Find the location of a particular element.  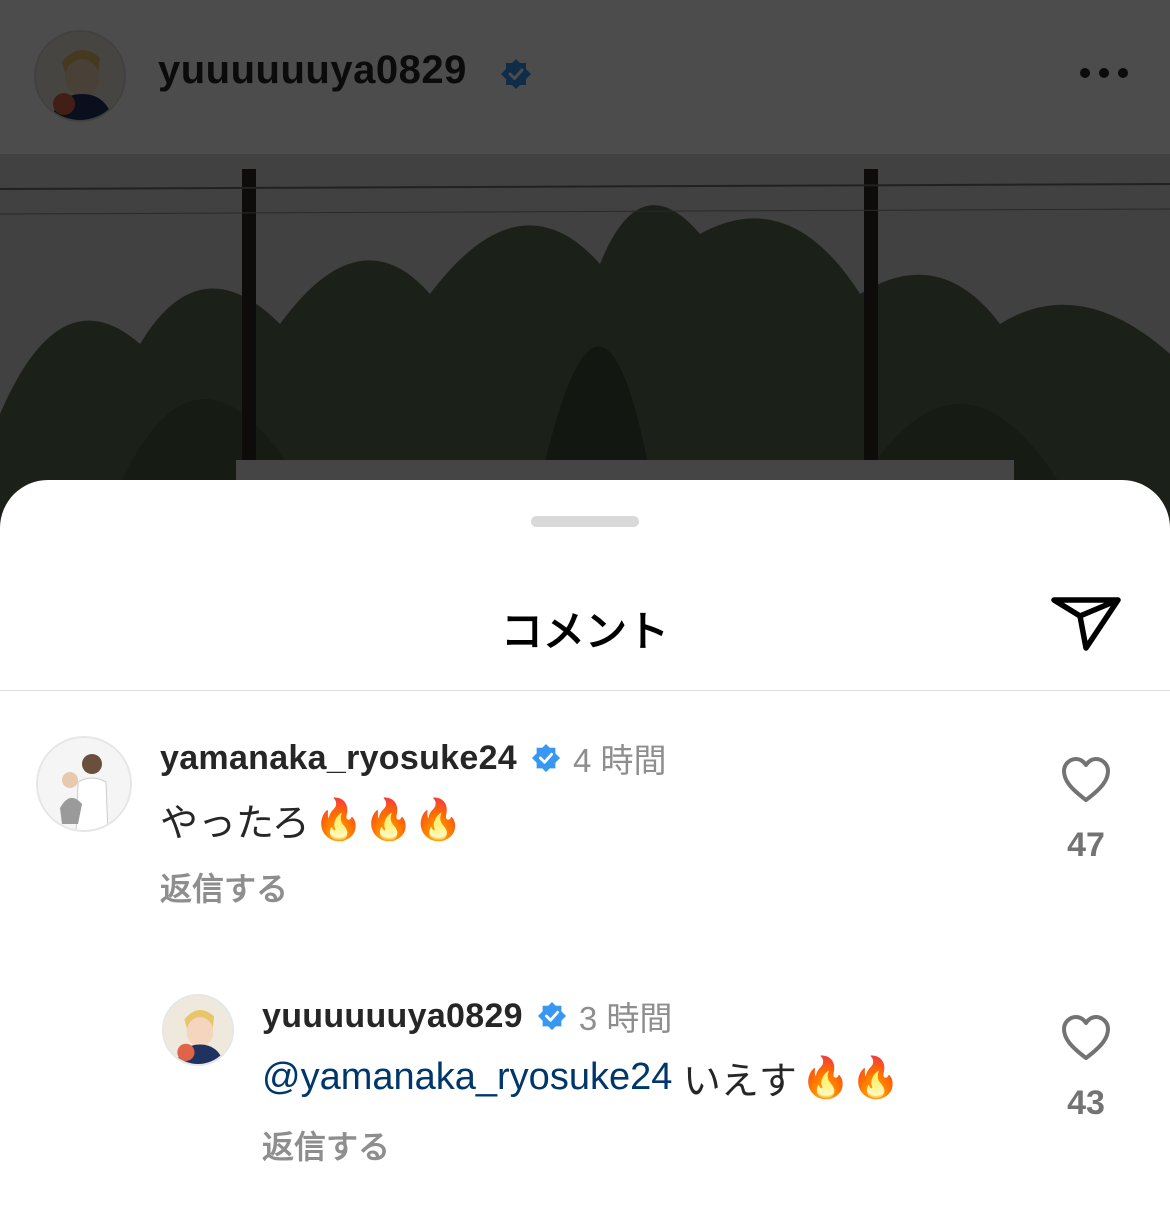

comment-body: いえす is located at coordinates (734, 1082).